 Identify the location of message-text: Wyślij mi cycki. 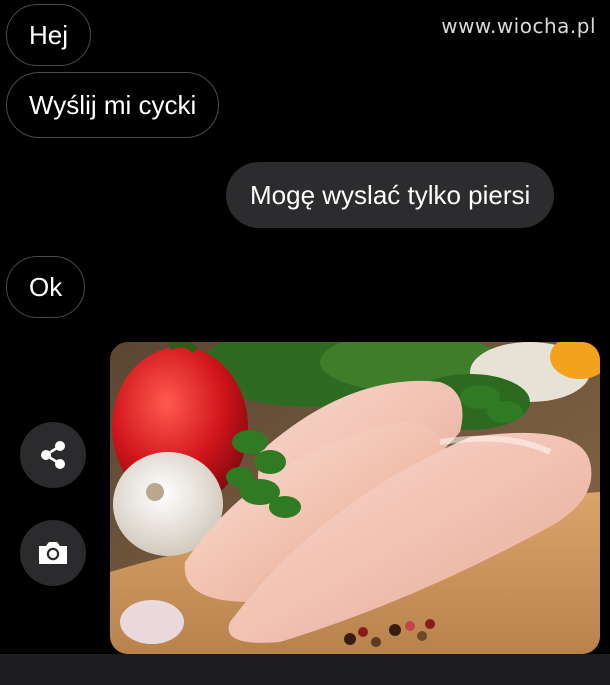
(113, 104).